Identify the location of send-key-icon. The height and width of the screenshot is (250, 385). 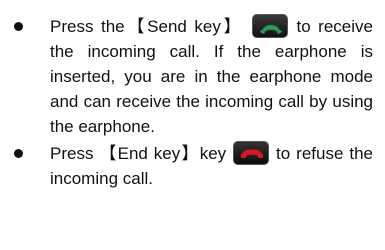
(269, 26).